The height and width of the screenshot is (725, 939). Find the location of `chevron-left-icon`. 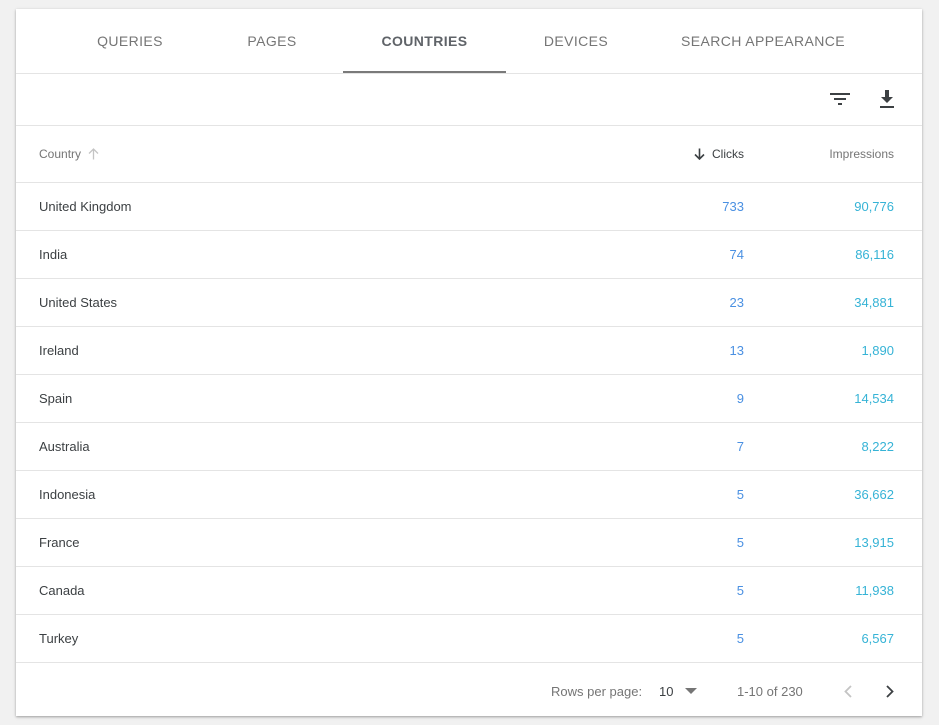

chevron-left-icon is located at coordinates (848, 691).